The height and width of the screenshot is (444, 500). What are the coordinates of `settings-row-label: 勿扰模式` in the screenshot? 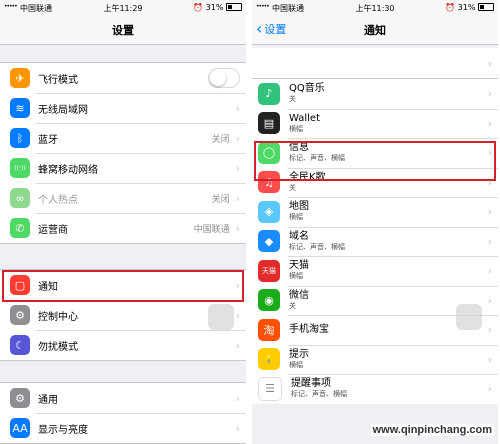 It's located at (58, 347).